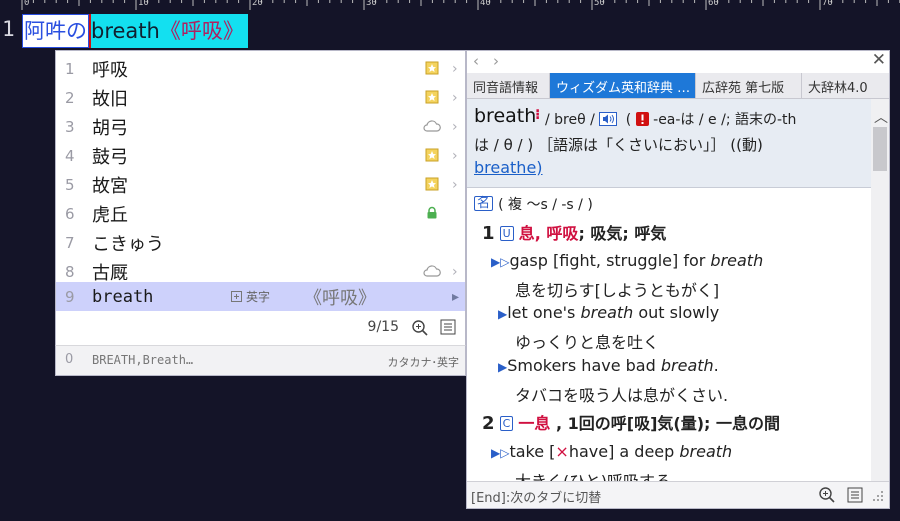 The image size is (900, 521). I want to click on dictionary-tabs: 同音語情報 ウィズダム英和辞典 … 広辞苑 第七版 大辞林4.0, so click(678, 86).